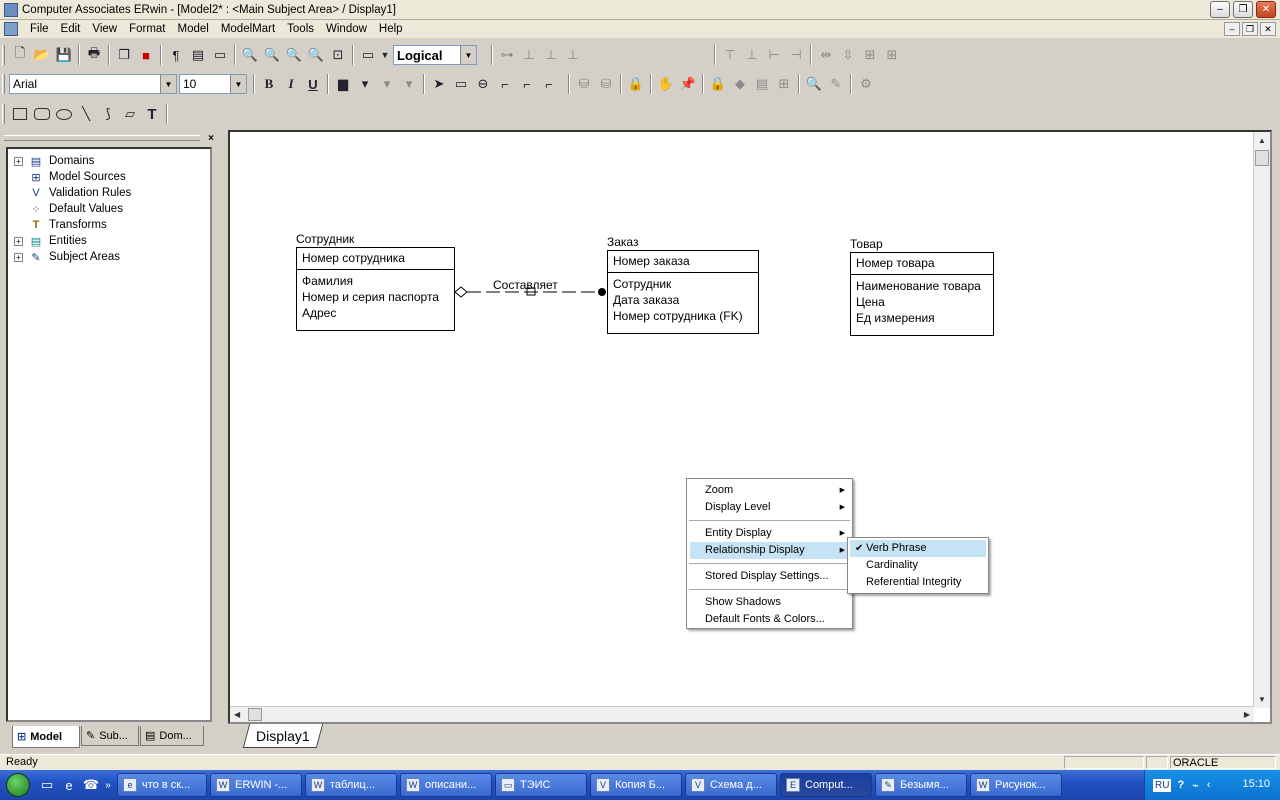 The height and width of the screenshot is (800, 1280). Describe the element at coordinates (525, 285) in the screenshot. I see `relationship-verb-phrase: Составляет` at that location.